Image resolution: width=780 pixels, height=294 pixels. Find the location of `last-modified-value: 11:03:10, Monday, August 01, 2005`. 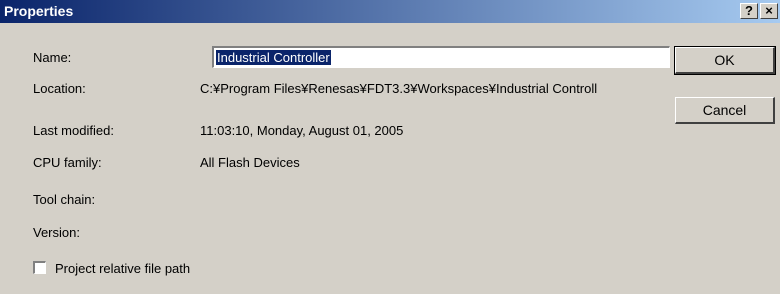

last-modified-value: 11:03:10, Monday, August 01, 2005 is located at coordinates (302, 130).